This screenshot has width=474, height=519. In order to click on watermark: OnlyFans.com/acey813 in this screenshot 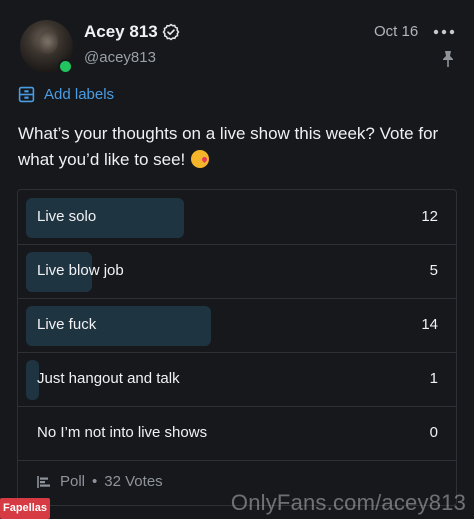, I will do `click(348, 502)`.